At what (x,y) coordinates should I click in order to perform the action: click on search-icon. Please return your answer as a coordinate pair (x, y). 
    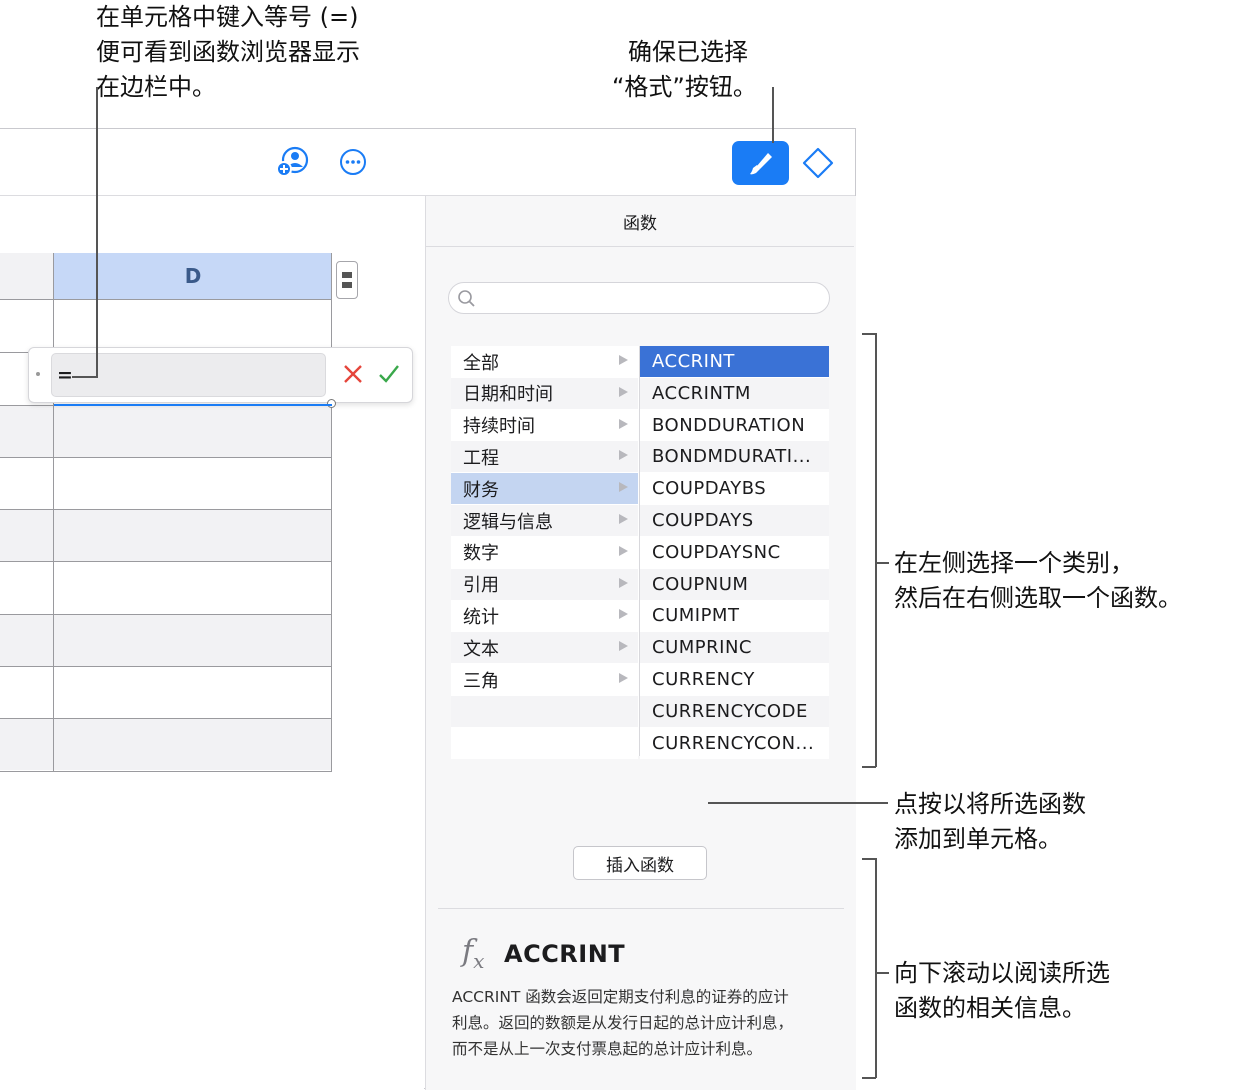
    Looking at the image, I should click on (467, 299).